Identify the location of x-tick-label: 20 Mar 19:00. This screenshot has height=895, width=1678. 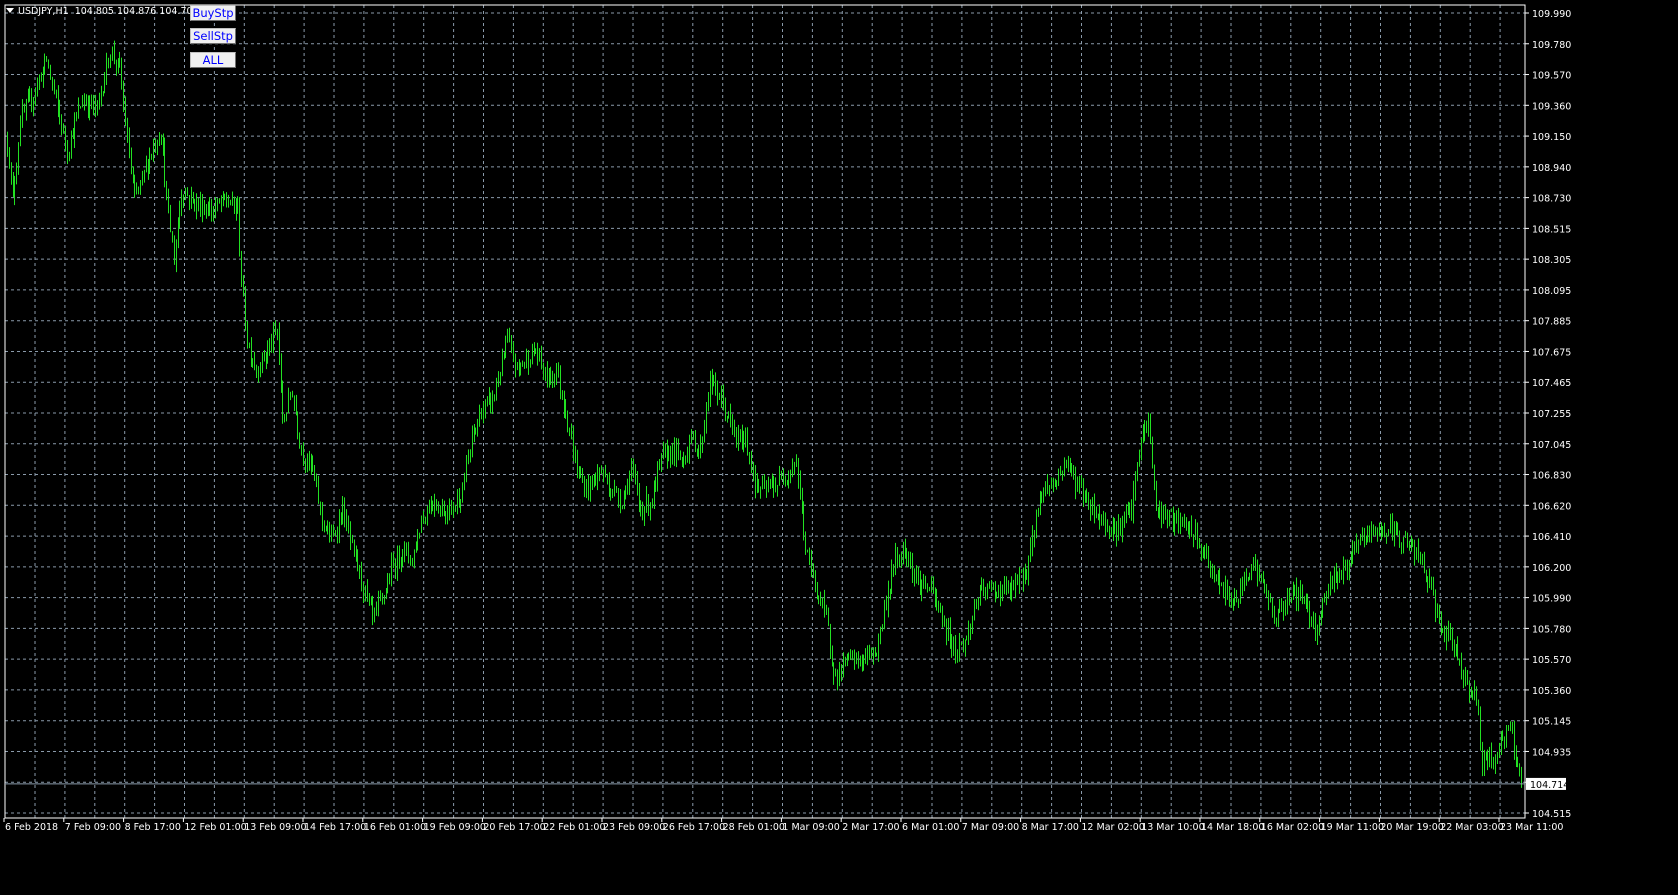
(1411, 827).